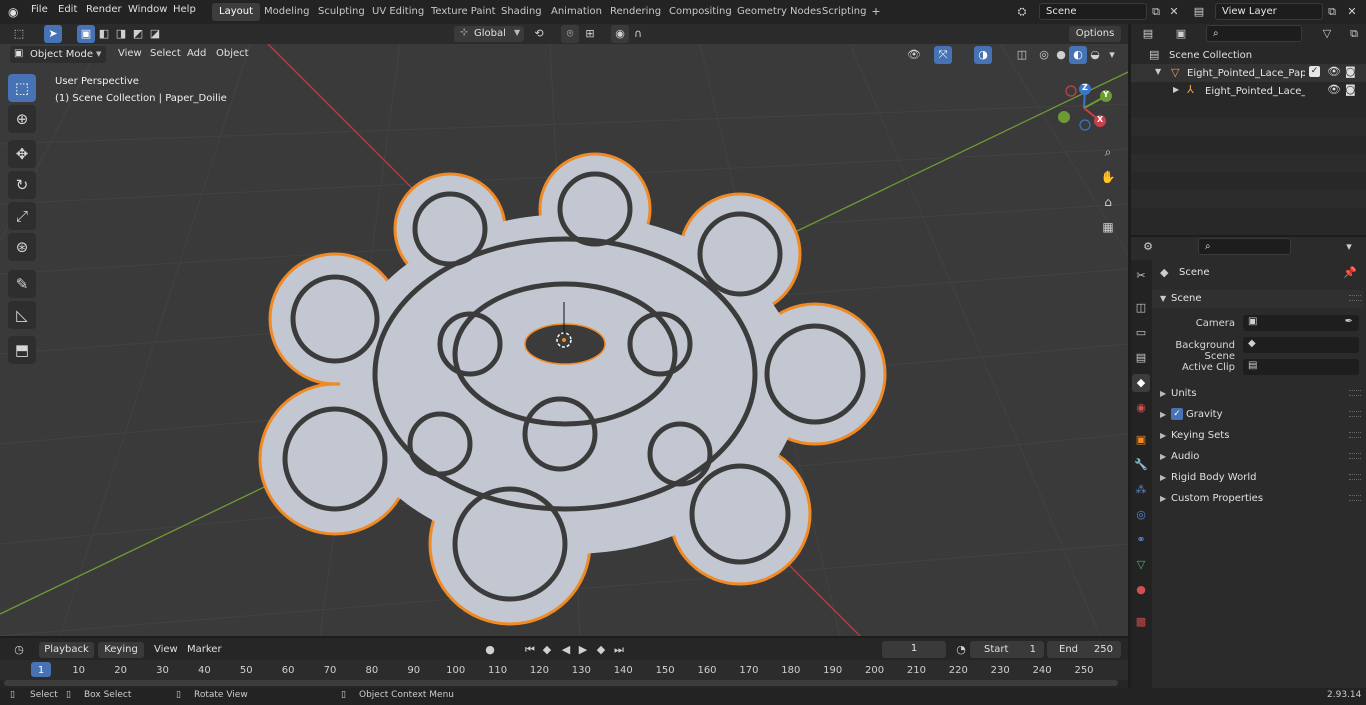 This screenshot has height=705, width=1366. What do you see at coordinates (1084, 649) in the screenshot?
I see `end-frame-field: End 250` at bounding box center [1084, 649].